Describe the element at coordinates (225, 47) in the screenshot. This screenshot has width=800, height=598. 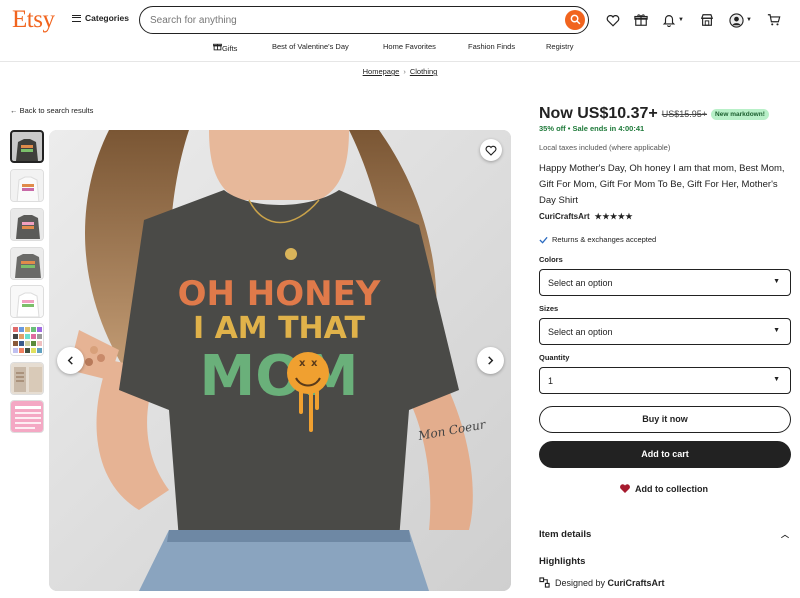
I see `nav-gifts: Gifts` at that location.